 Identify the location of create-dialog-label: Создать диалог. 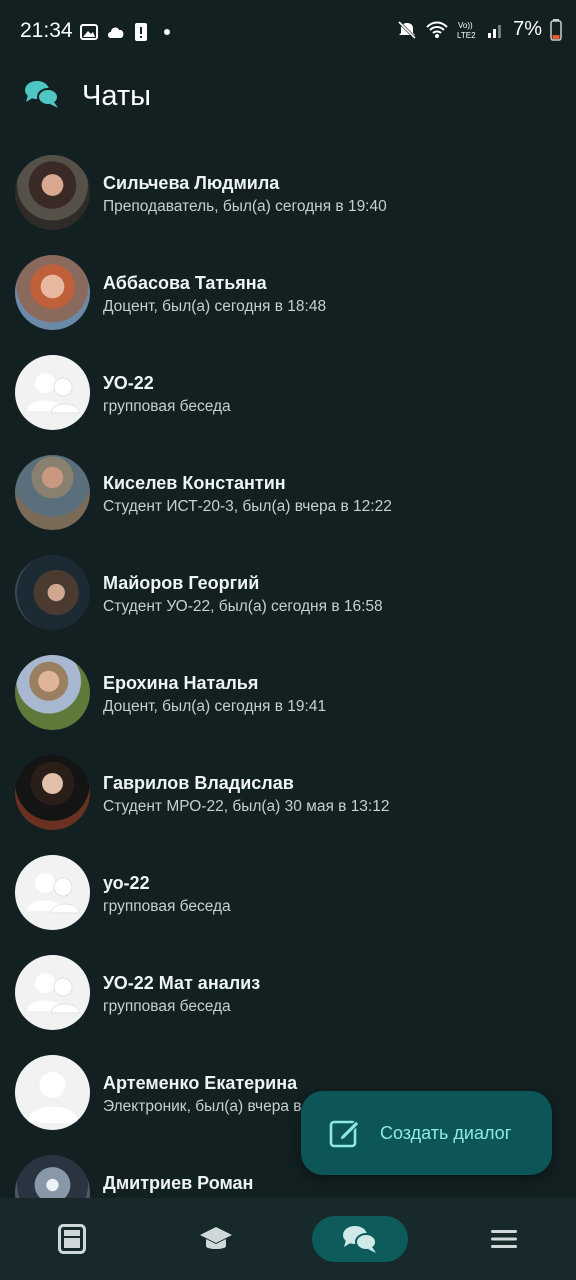
(446, 1133).